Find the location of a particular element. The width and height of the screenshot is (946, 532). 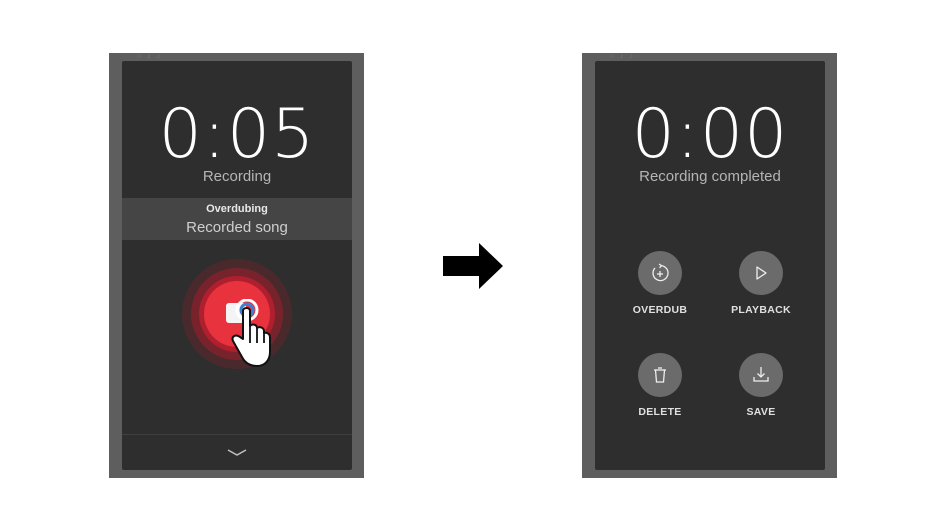

tap-gesture-hand-icon is located at coordinates (251, 333).